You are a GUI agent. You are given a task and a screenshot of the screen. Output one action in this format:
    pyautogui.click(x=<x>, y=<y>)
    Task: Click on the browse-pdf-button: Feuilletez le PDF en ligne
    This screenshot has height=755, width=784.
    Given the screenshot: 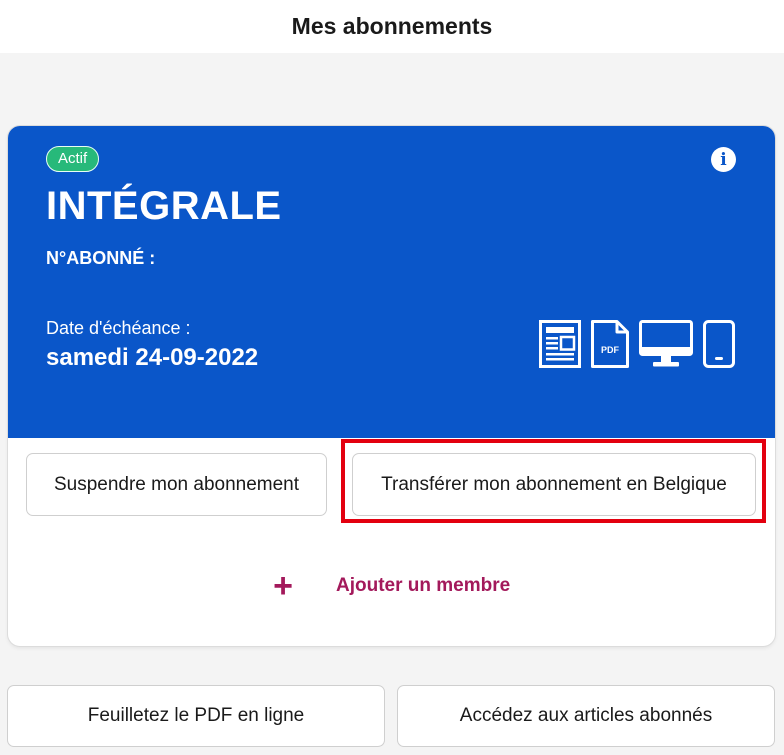 What is the action you would take?
    pyautogui.click(x=196, y=716)
    